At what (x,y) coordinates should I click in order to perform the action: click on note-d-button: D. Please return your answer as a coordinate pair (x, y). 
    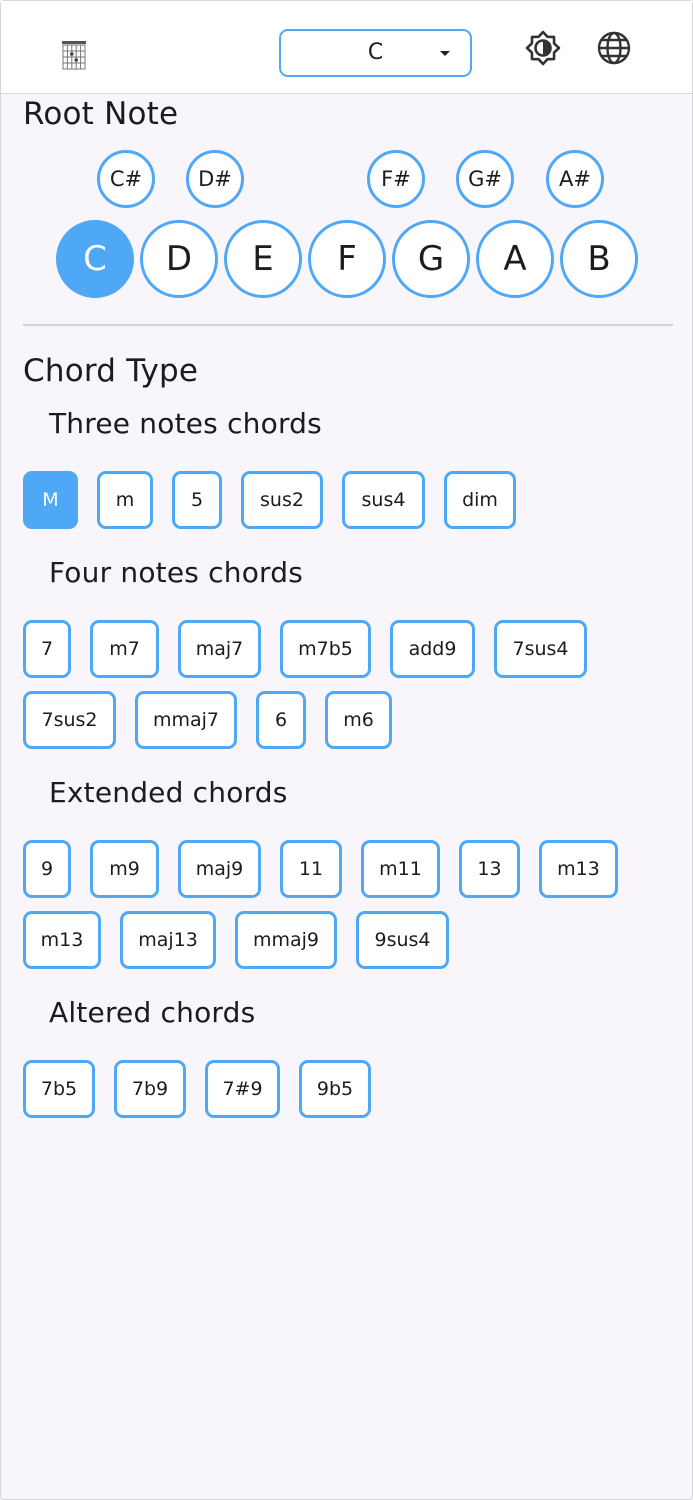
    Looking at the image, I should click on (179, 259).